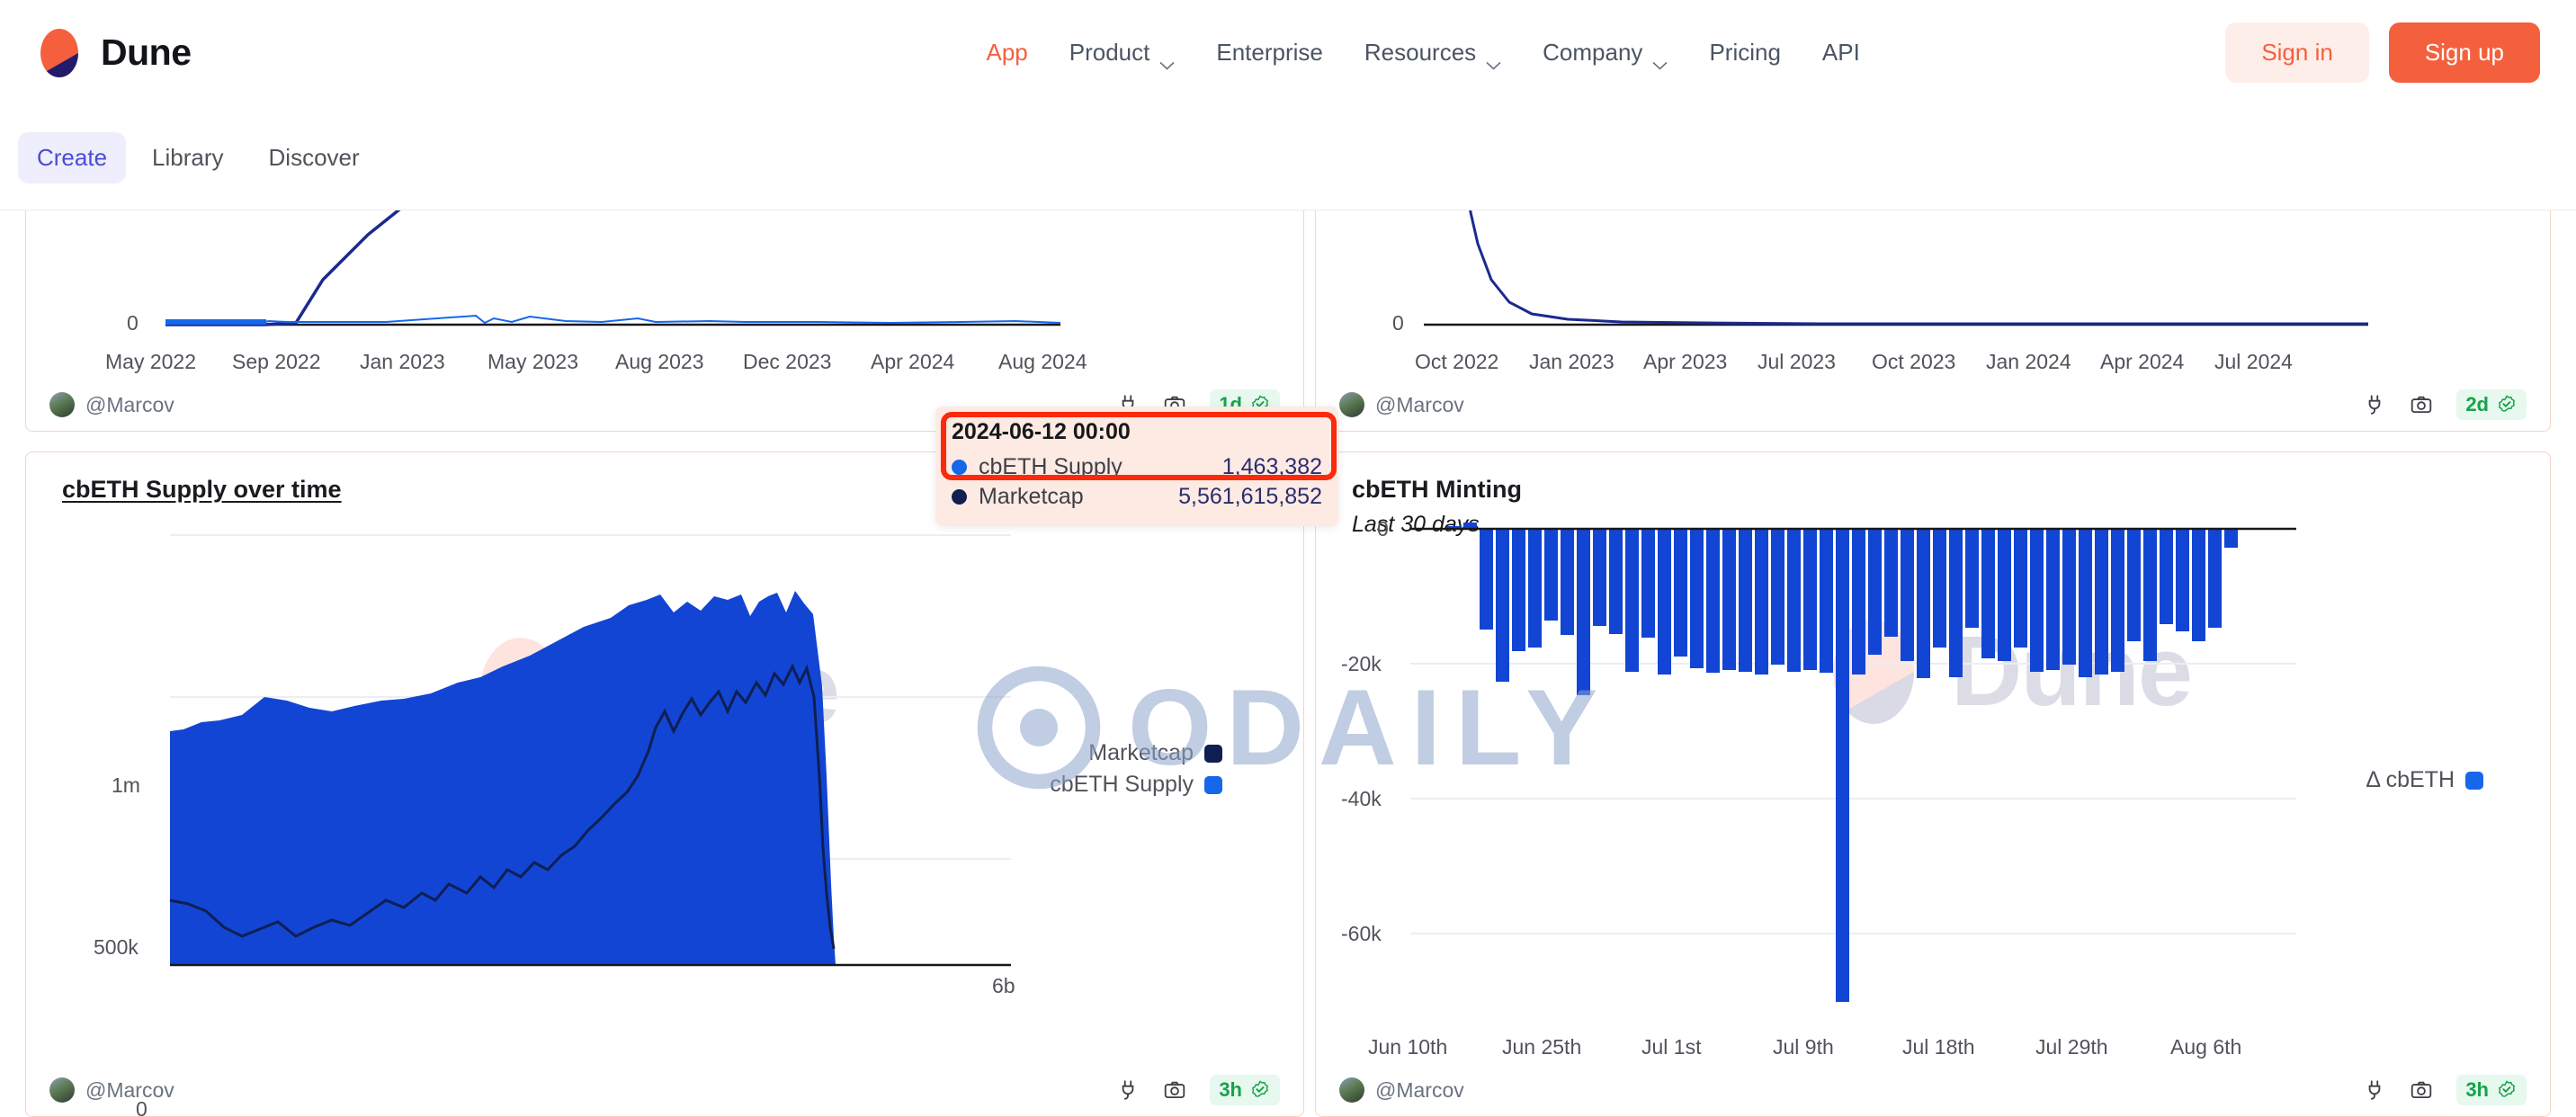 This screenshot has height=1117, width=2576. What do you see at coordinates (1361, 663) in the screenshot?
I see `minting-y-tick-20k: -20k` at bounding box center [1361, 663].